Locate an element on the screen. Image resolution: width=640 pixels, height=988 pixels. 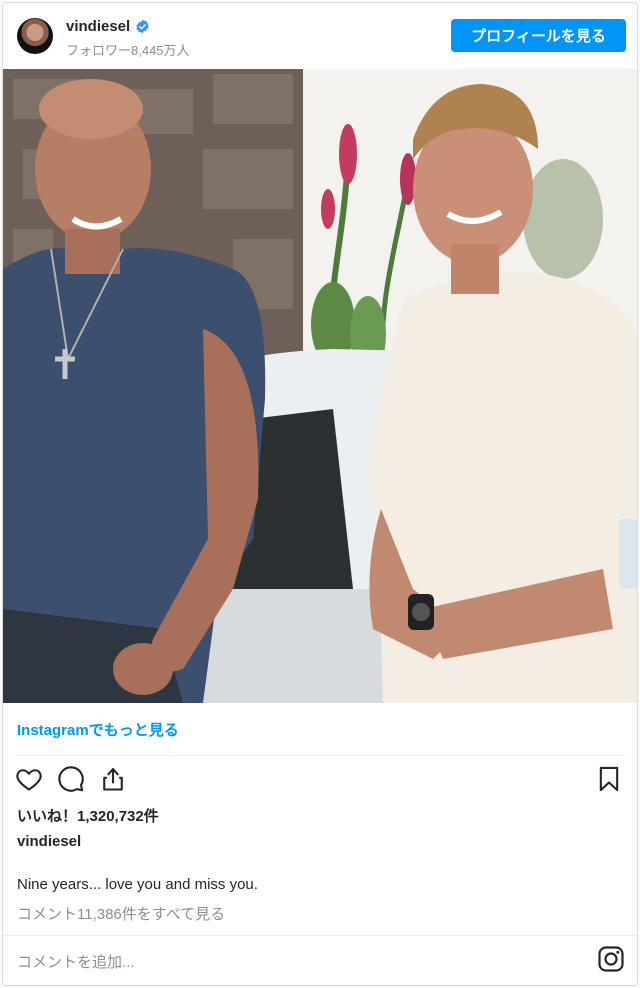
avatar is located at coordinates (35, 36).